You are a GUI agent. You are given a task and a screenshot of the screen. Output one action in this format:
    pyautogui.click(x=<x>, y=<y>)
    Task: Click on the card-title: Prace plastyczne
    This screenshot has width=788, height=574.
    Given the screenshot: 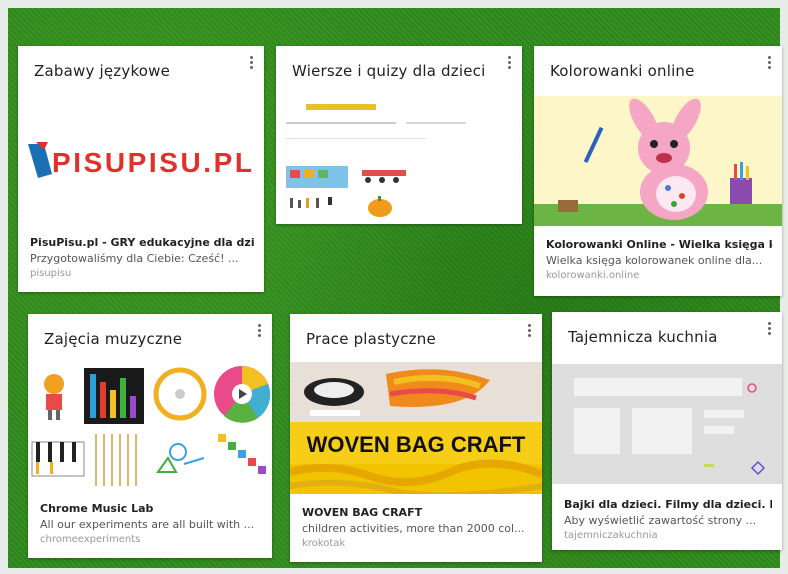 What is the action you would take?
    pyautogui.click(x=371, y=339)
    